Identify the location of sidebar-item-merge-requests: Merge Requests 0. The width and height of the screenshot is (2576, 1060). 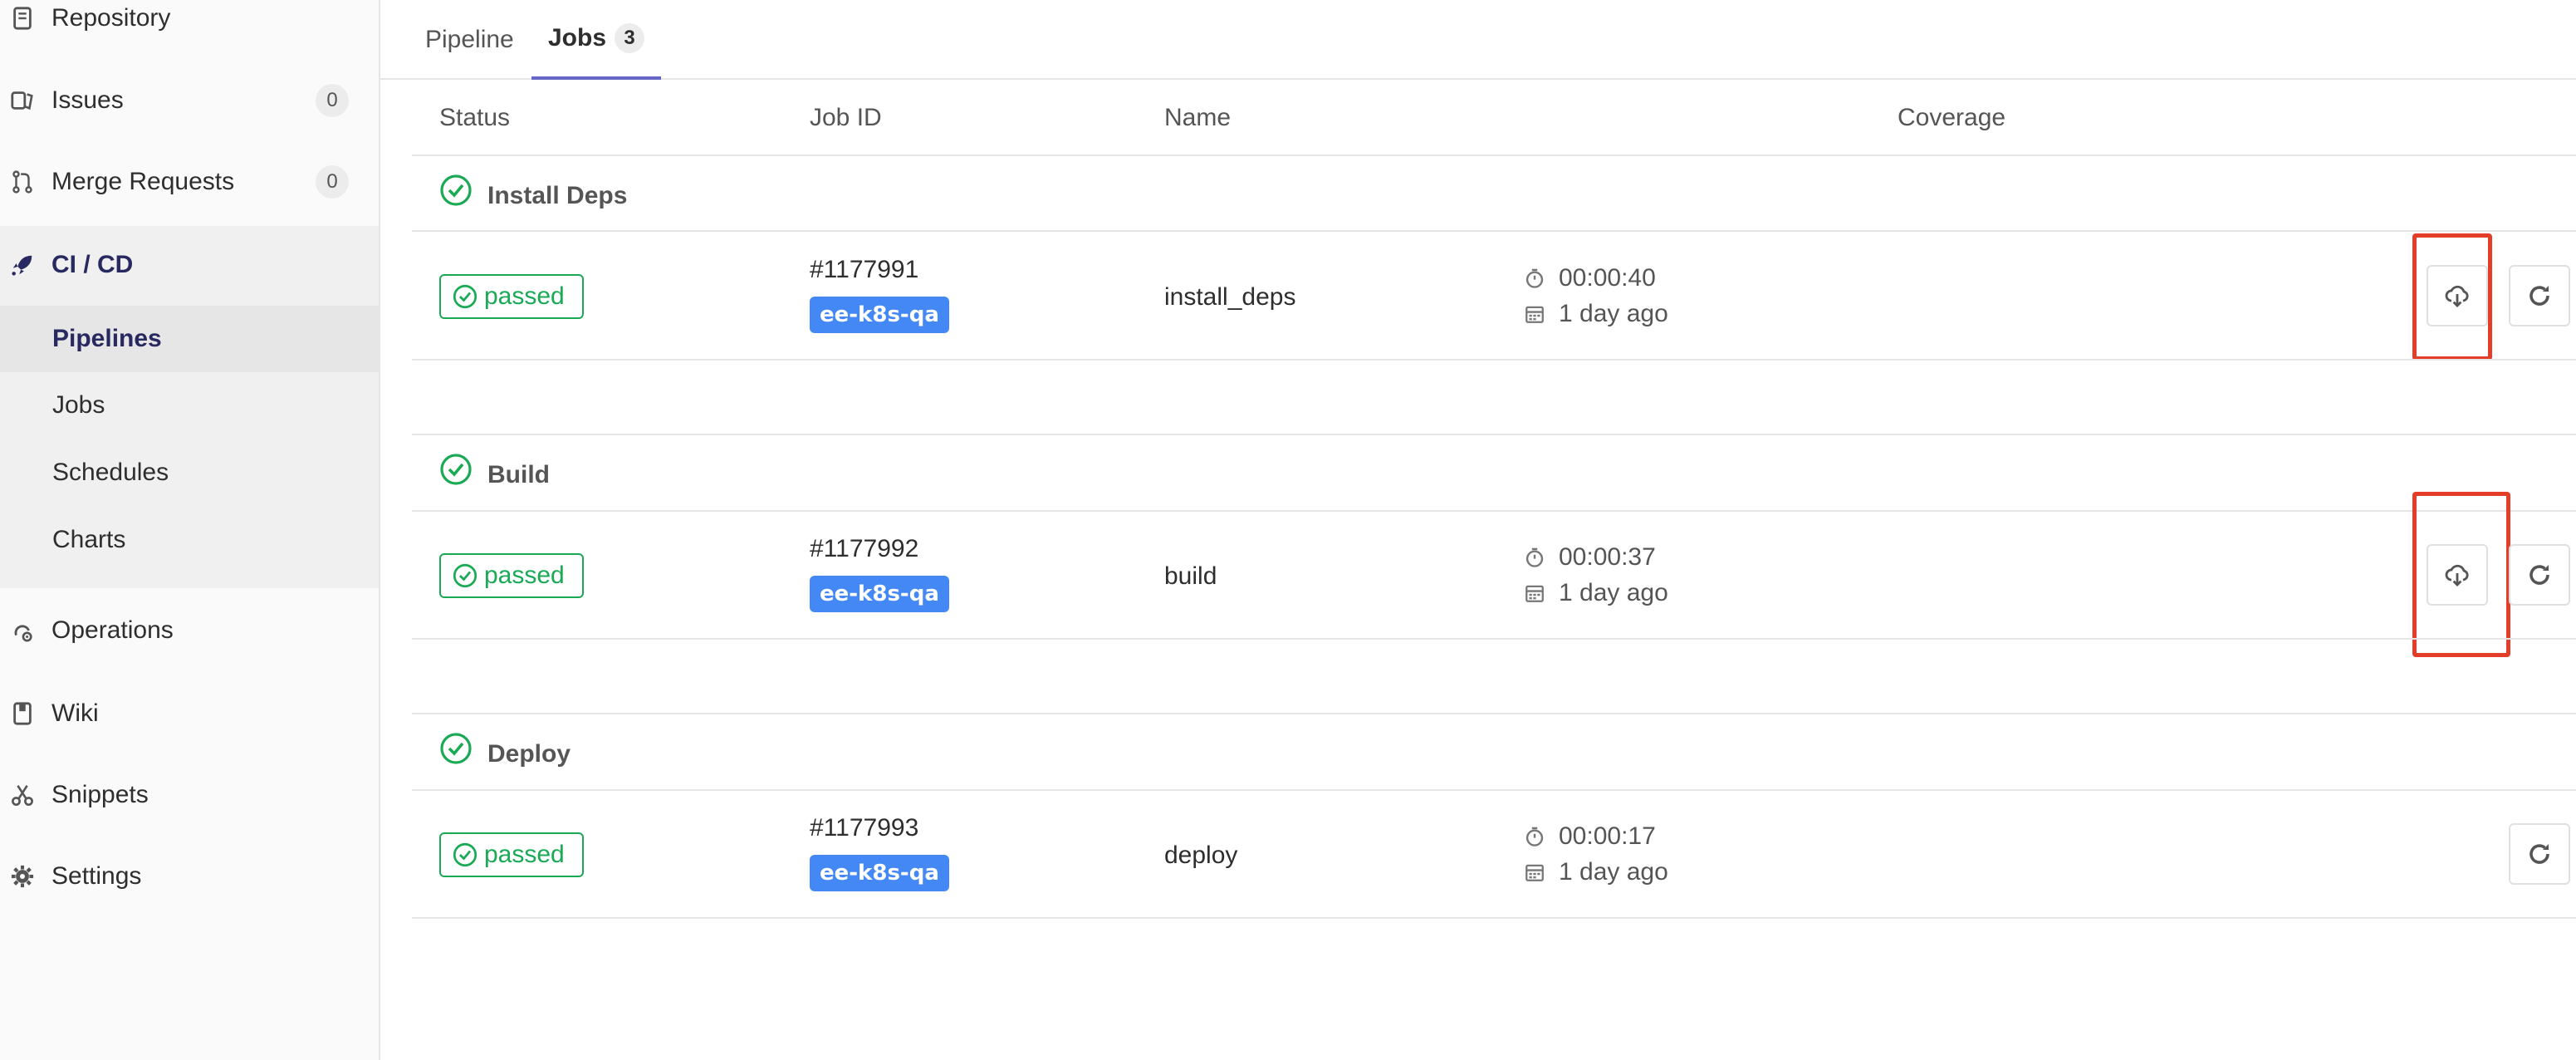
(190, 182).